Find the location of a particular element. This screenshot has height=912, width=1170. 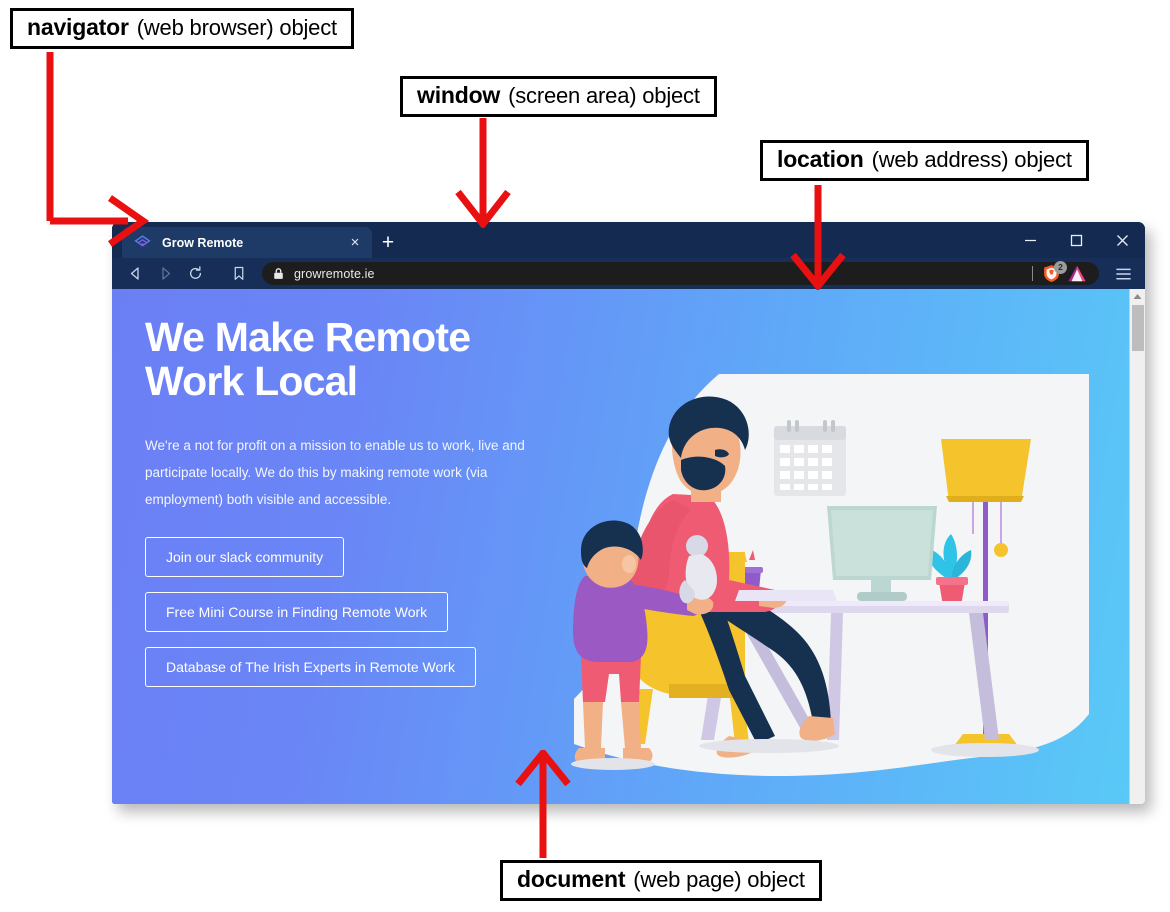

address-bar: growremote.ie 2 is located at coordinates (680, 273).